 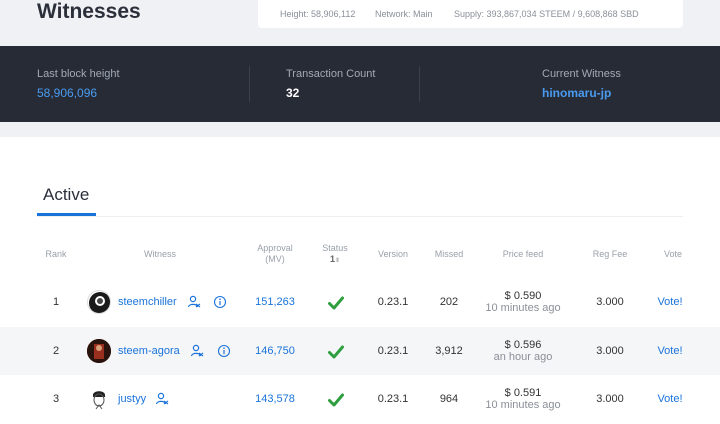 I want to click on header-status-line2: 1⇕, so click(x=335, y=260).